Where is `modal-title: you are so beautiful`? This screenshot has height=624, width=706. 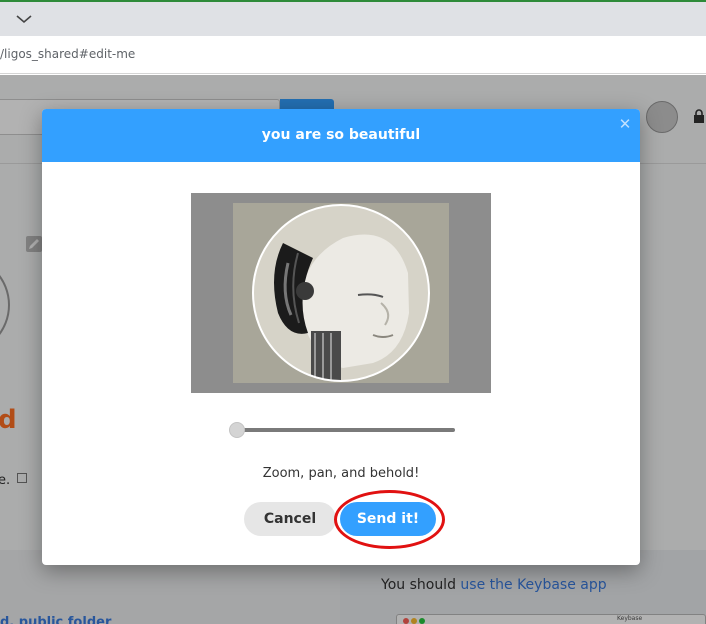
modal-title: you are so beautiful is located at coordinates (341, 135).